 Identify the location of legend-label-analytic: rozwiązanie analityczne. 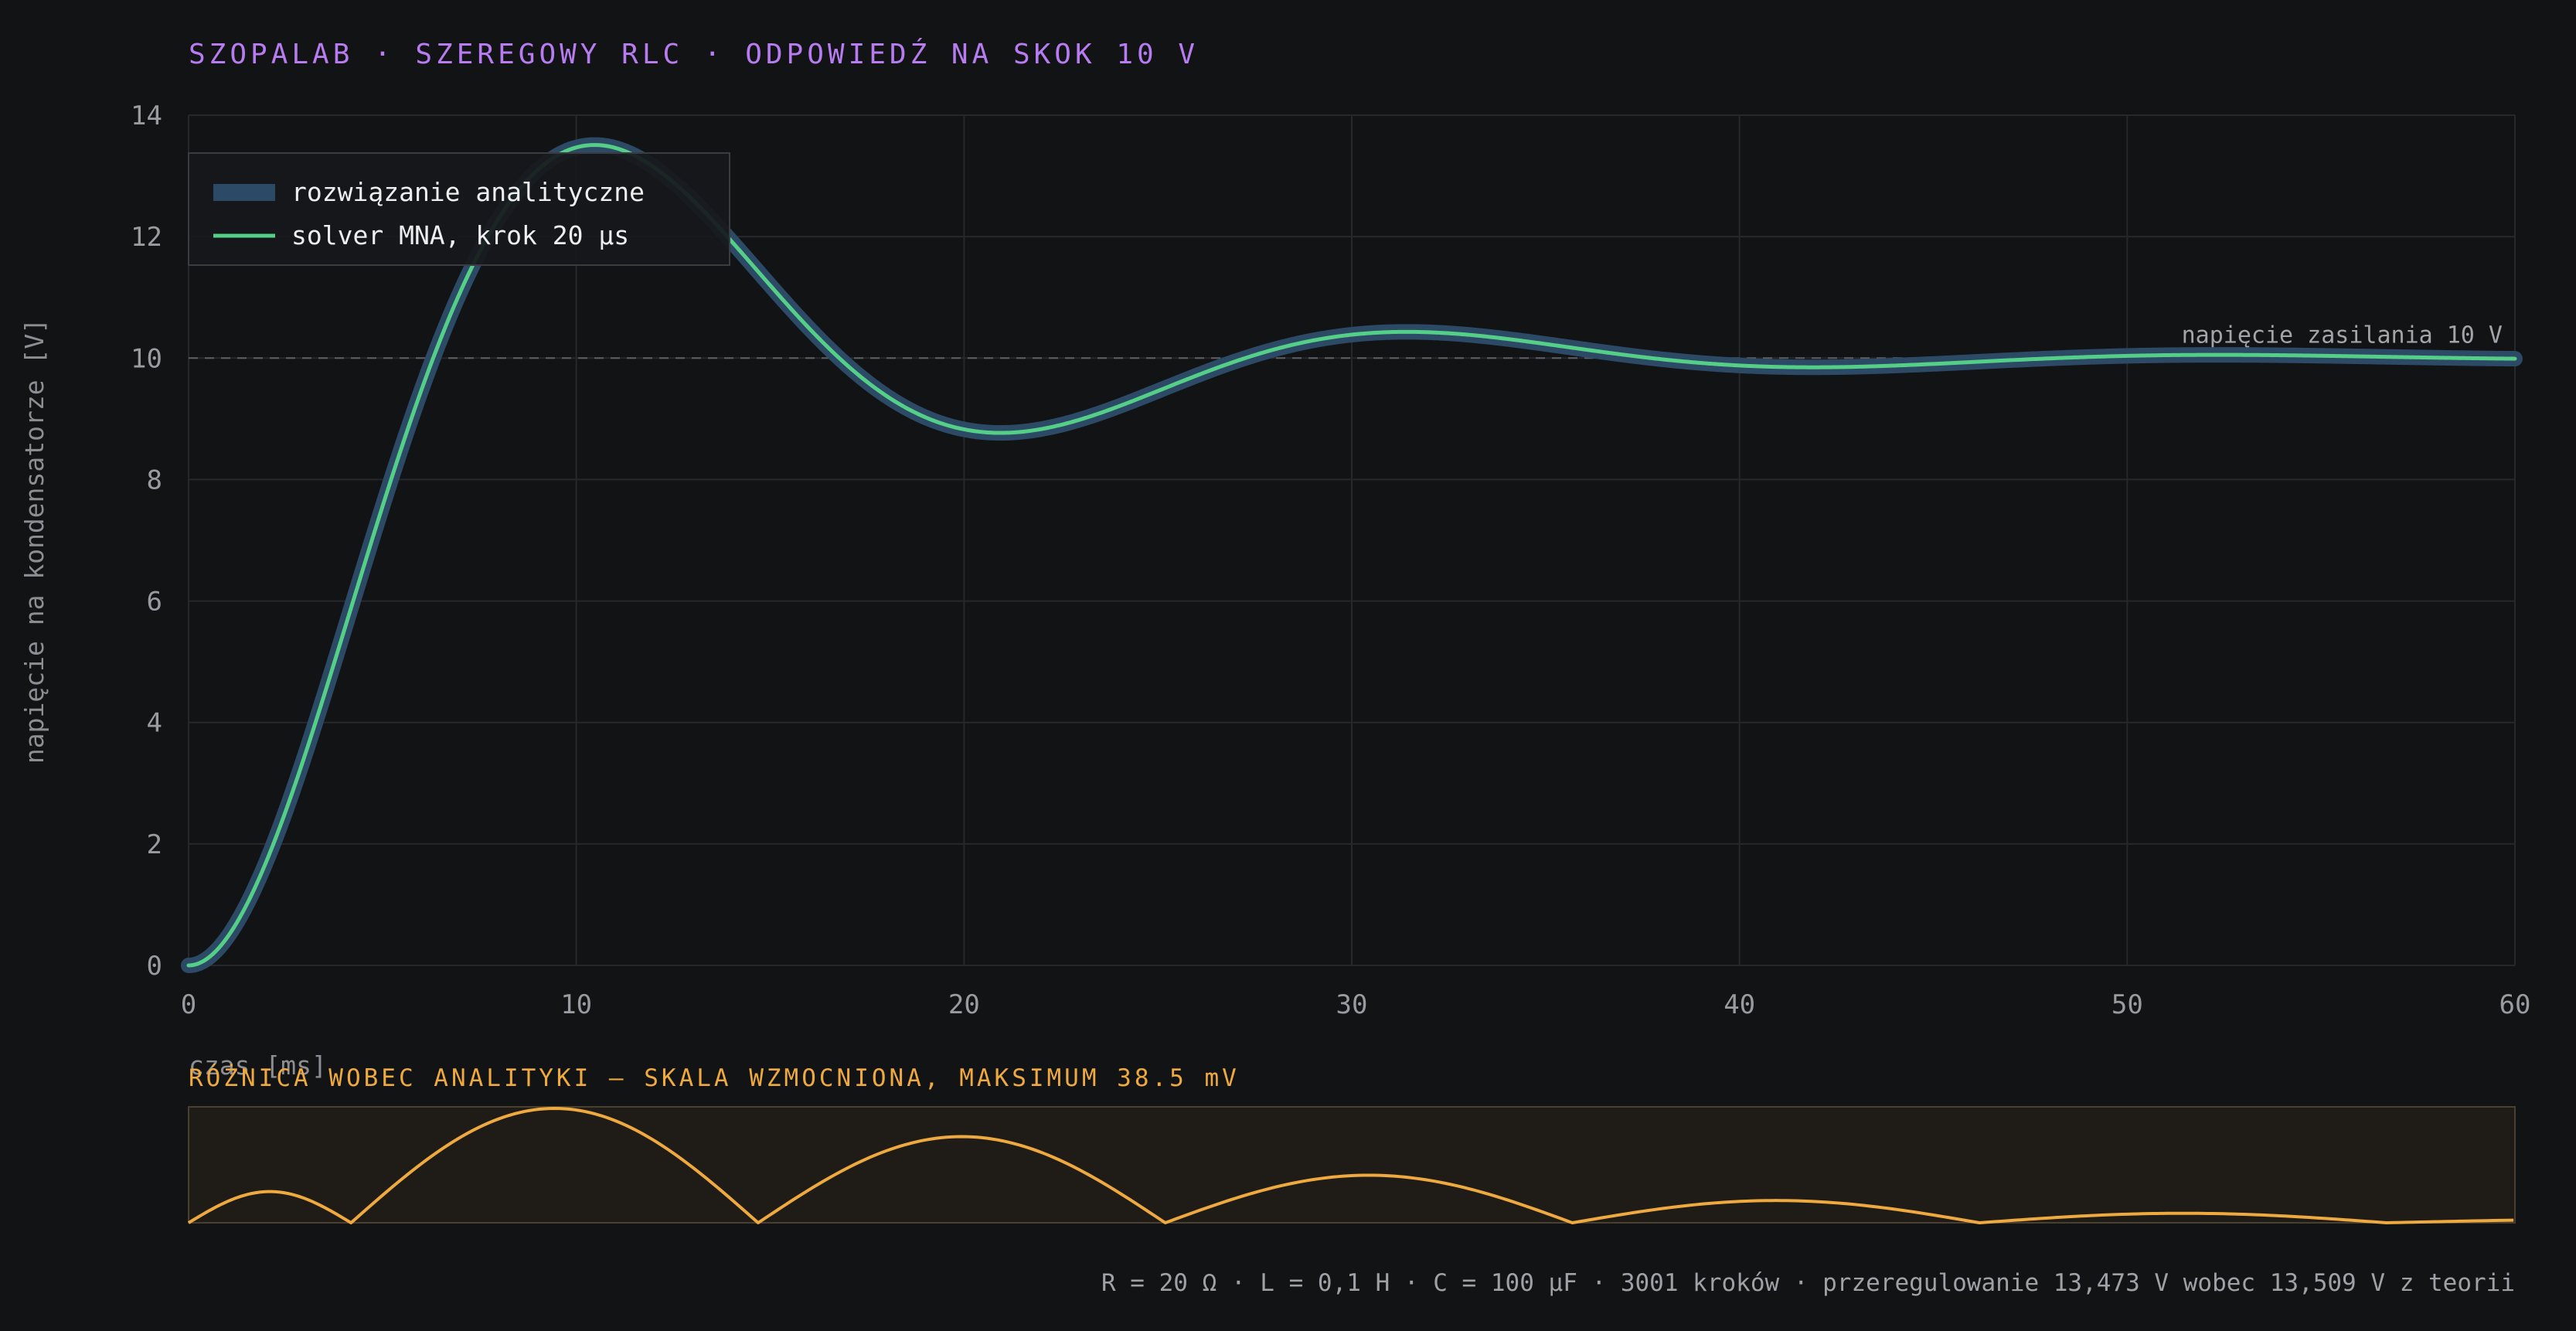
(468, 192).